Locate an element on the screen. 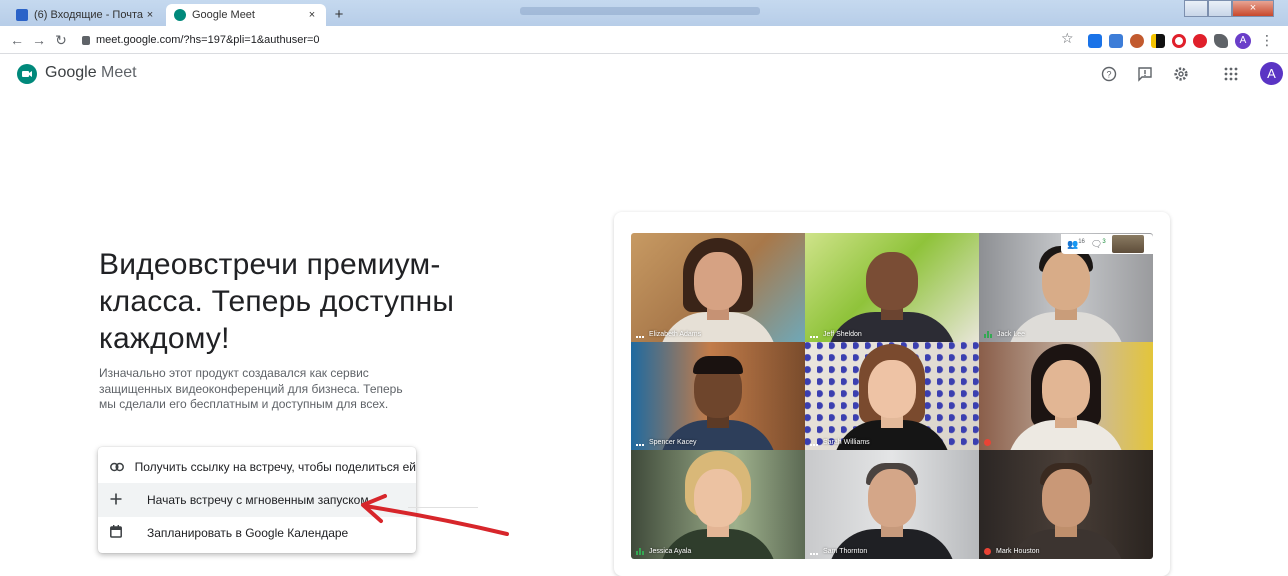  meet-icon is located at coordinates (180, 15).